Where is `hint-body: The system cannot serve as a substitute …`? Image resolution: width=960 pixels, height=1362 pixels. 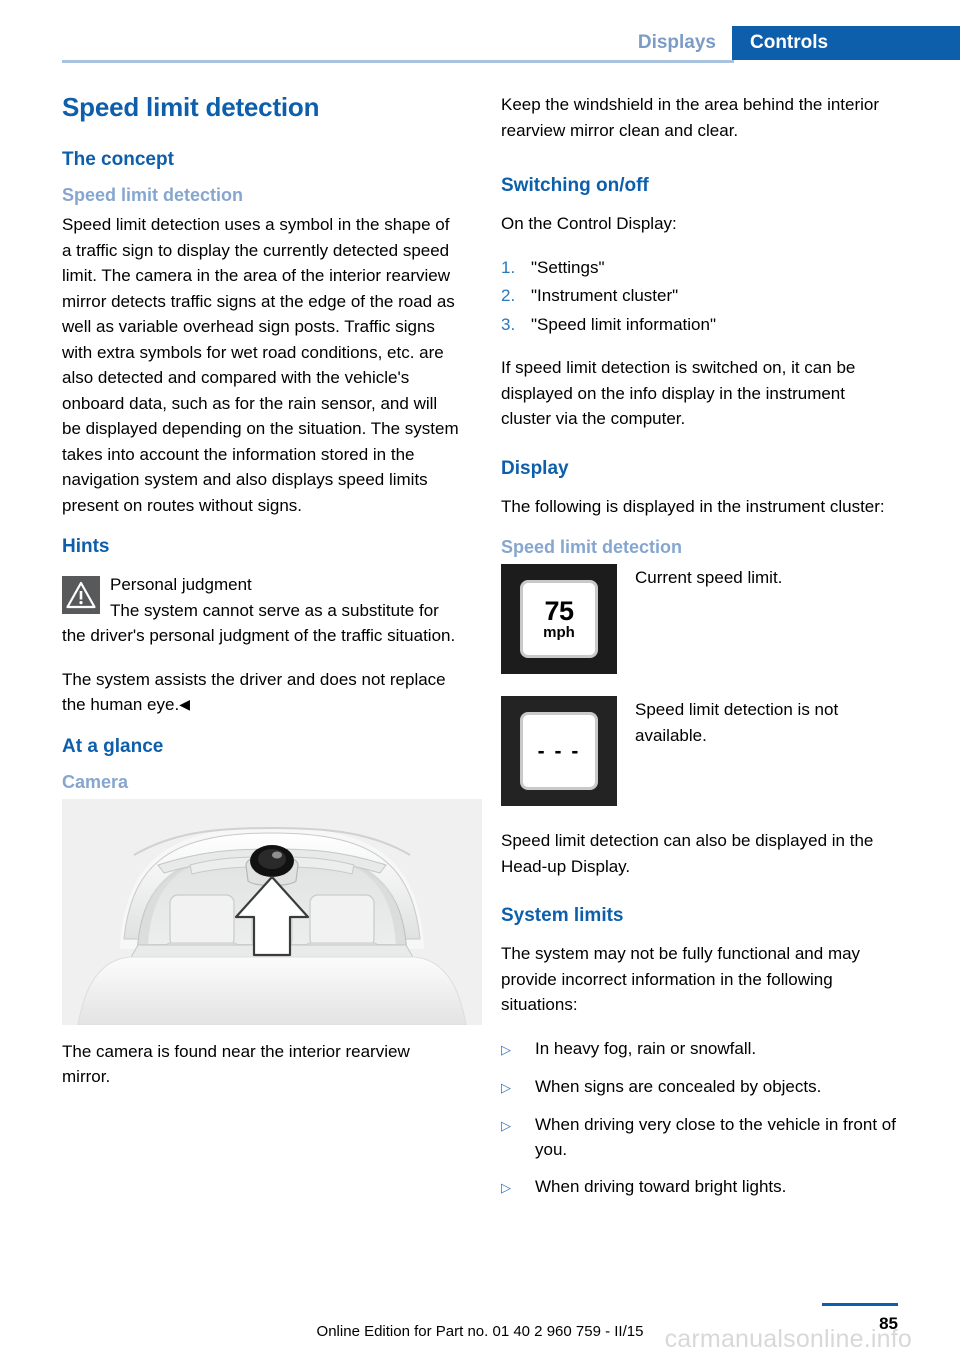 hint-body: The system cannot serve as a substitute … is located at coordinates (259, 623).